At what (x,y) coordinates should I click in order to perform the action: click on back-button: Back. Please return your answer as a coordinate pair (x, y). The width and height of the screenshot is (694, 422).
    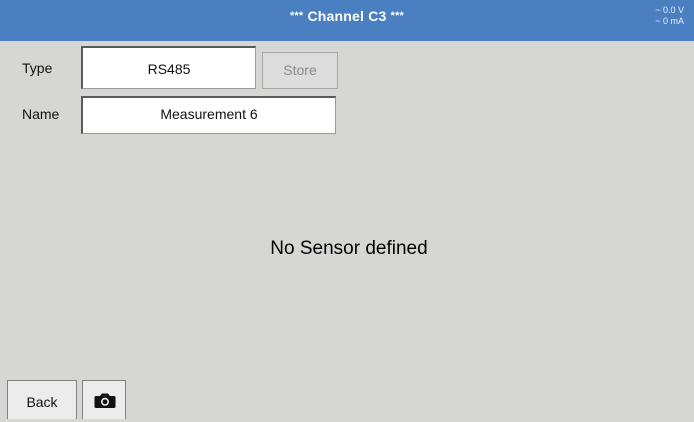
    Looking at the image, I should click on (42, 399).